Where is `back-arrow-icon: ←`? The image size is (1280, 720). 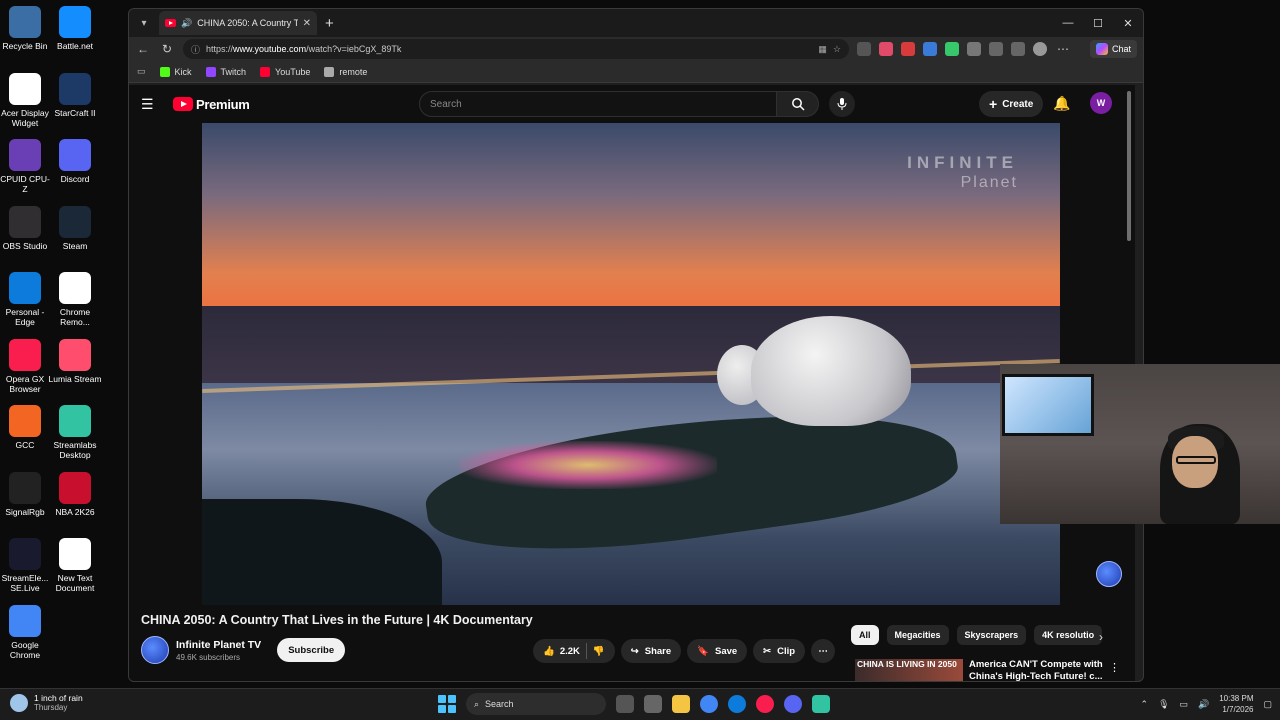 back-arrow-icon: ← is located at coordinates (143, 49).